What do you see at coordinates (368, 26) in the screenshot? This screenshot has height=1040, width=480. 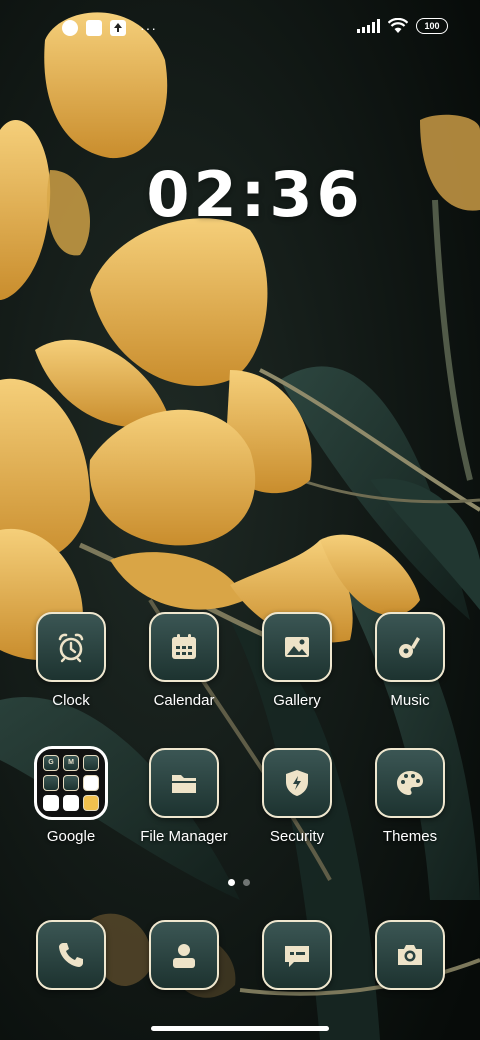 I see `signal-icon` at bounding box center [368, 26].